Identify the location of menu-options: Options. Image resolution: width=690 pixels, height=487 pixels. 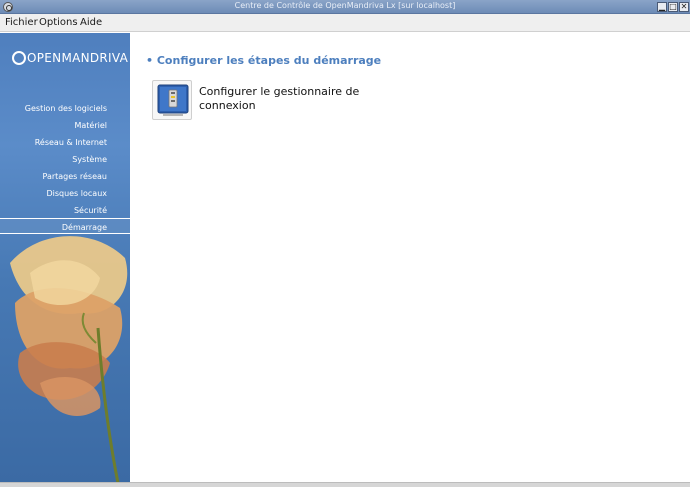
(58, 22).